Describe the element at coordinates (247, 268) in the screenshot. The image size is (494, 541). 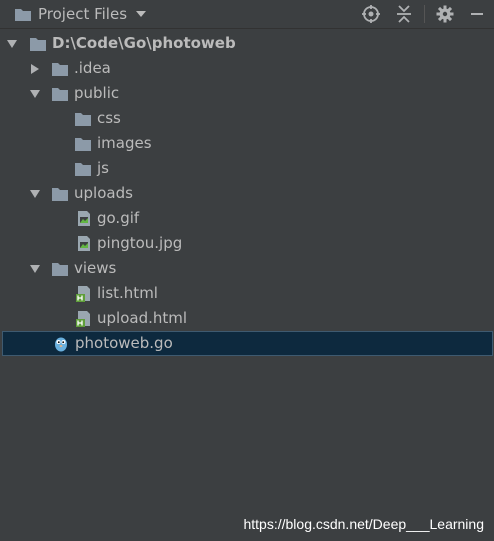
I see `tree-row-views: views` at that location.